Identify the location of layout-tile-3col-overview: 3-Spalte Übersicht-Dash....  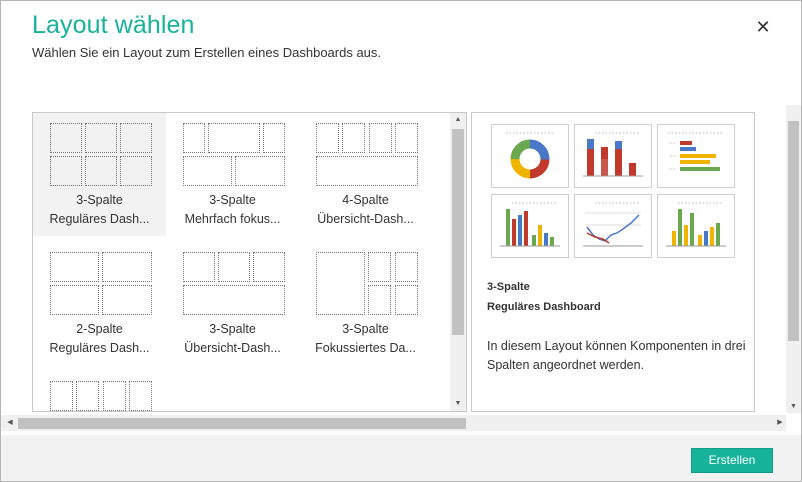
(232, 303).